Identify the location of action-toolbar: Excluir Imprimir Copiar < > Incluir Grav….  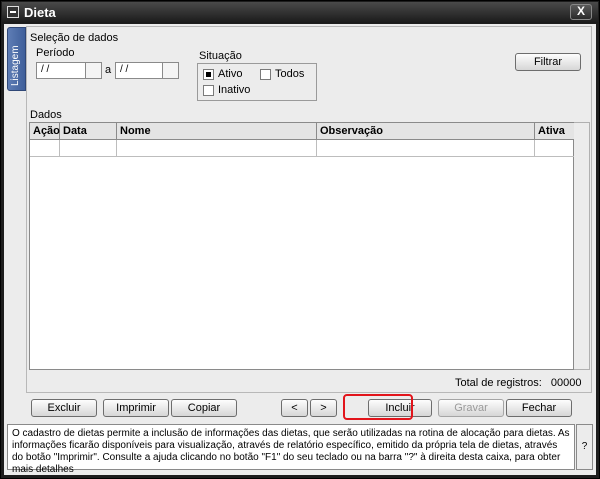
(309, 408).